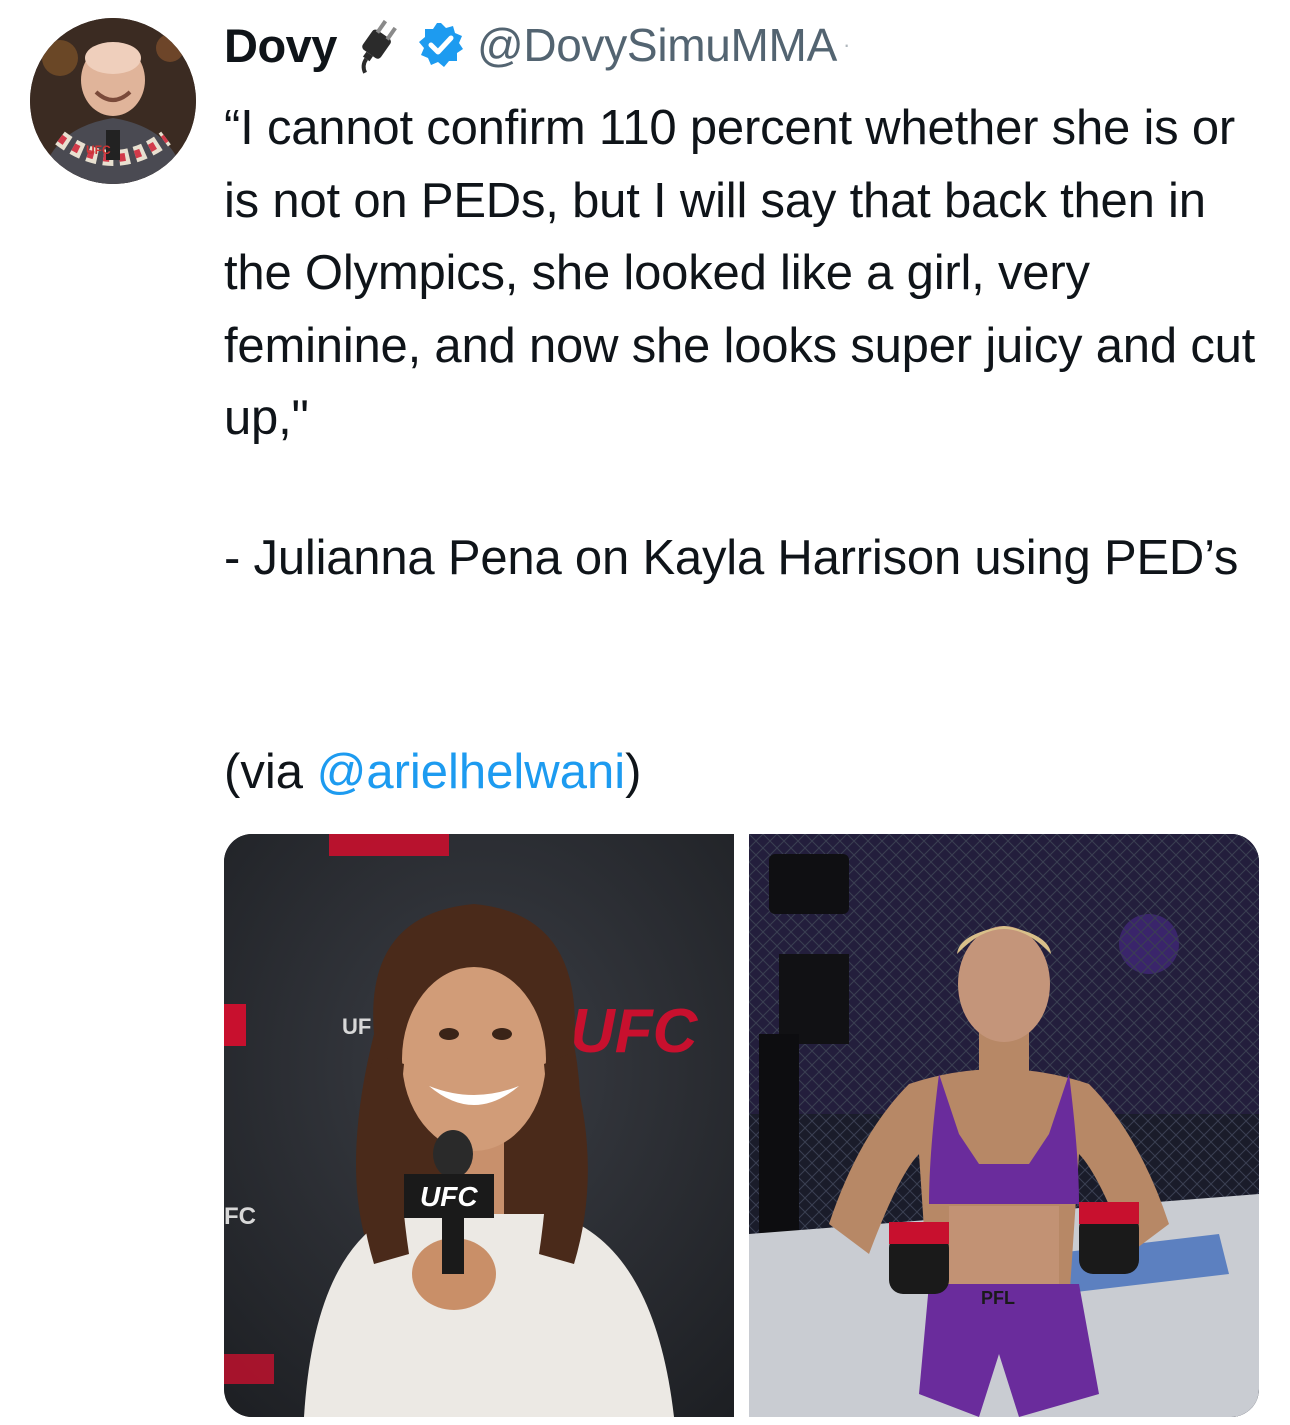  I want to click on tweet-header: Dovy @DovySimuMMA ·, so click(537, 45).